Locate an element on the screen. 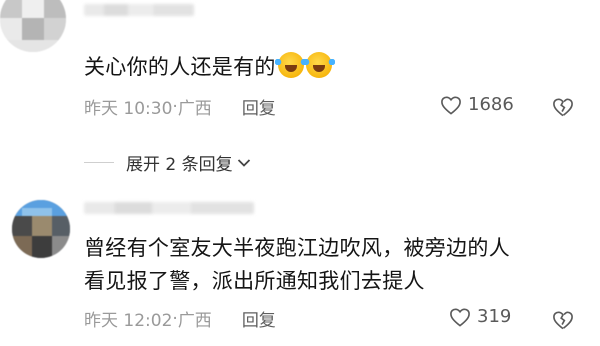 This screenshot has width=600, height=346. like-button: 1686 is located at coordinates (477, 104).